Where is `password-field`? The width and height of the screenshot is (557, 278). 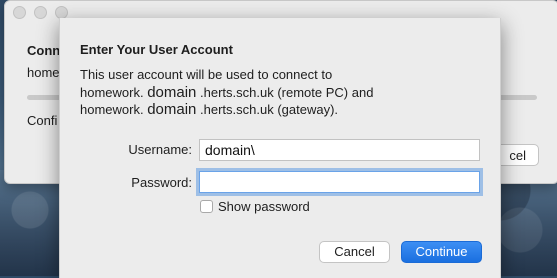
password-field is located at coordinates (339, 182).